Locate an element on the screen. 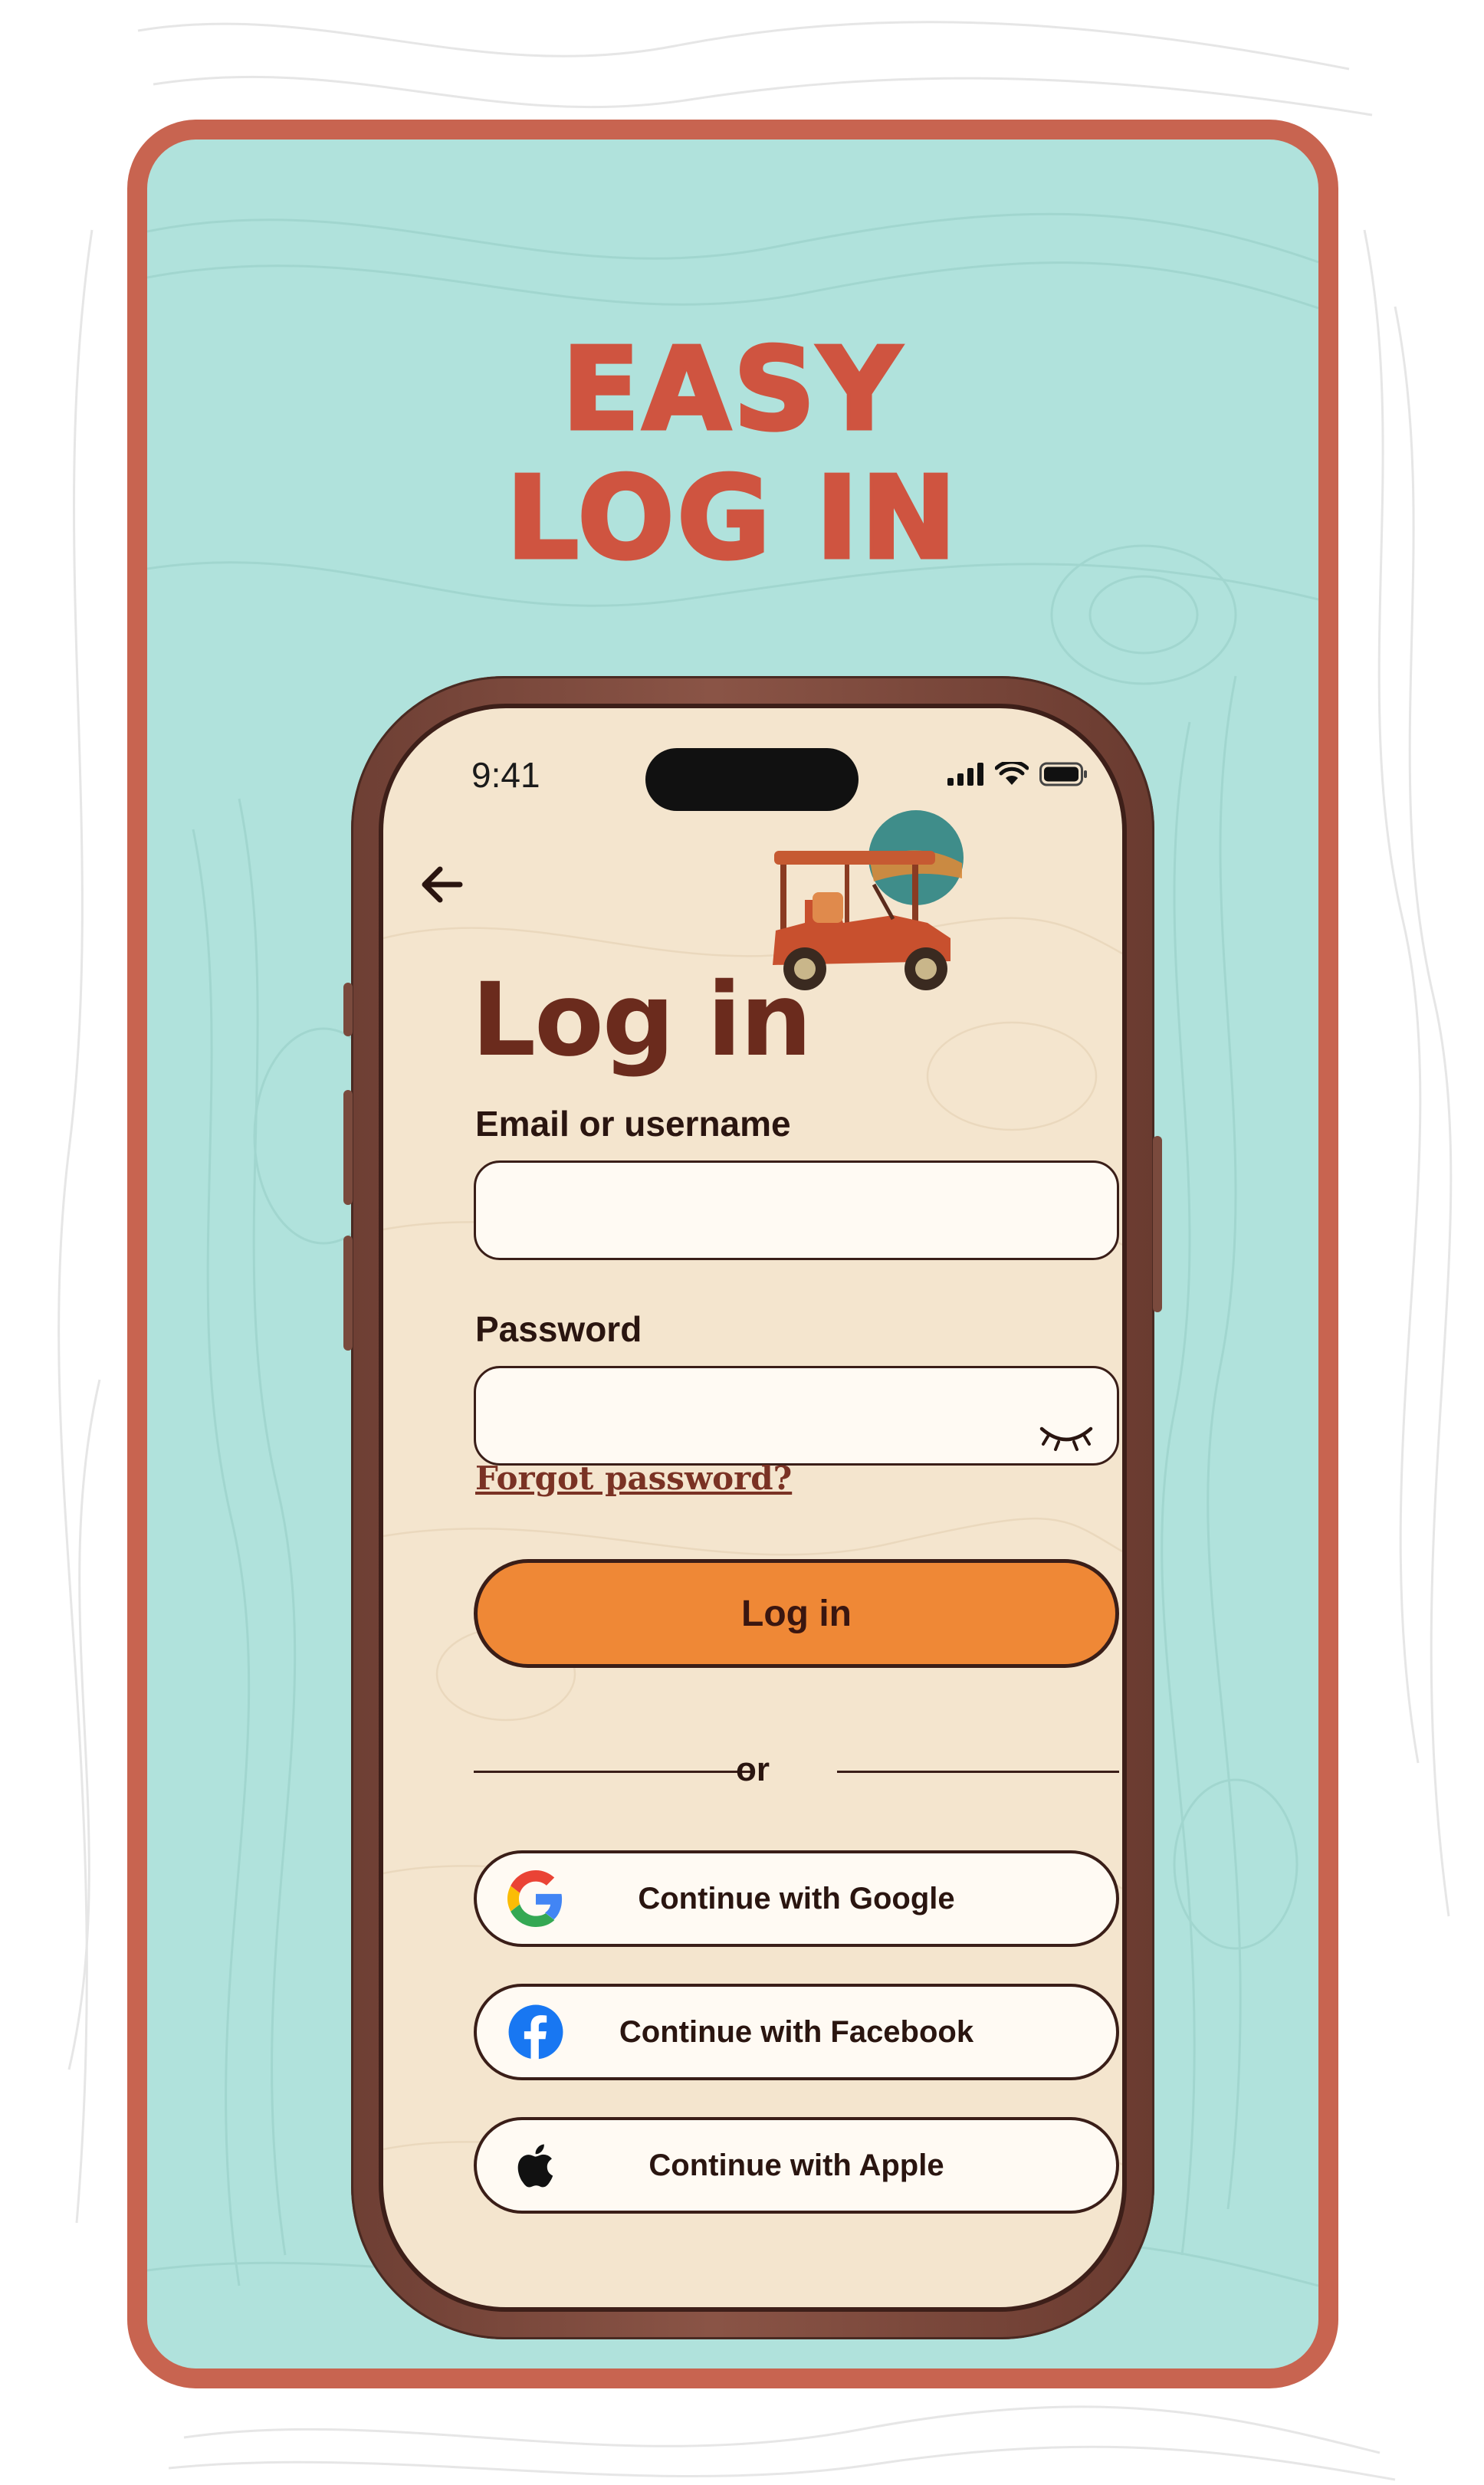 Image resolution: width=1484 pixels, height=2485 pixels. facebook-icon is located at coordinates (535, 2032).